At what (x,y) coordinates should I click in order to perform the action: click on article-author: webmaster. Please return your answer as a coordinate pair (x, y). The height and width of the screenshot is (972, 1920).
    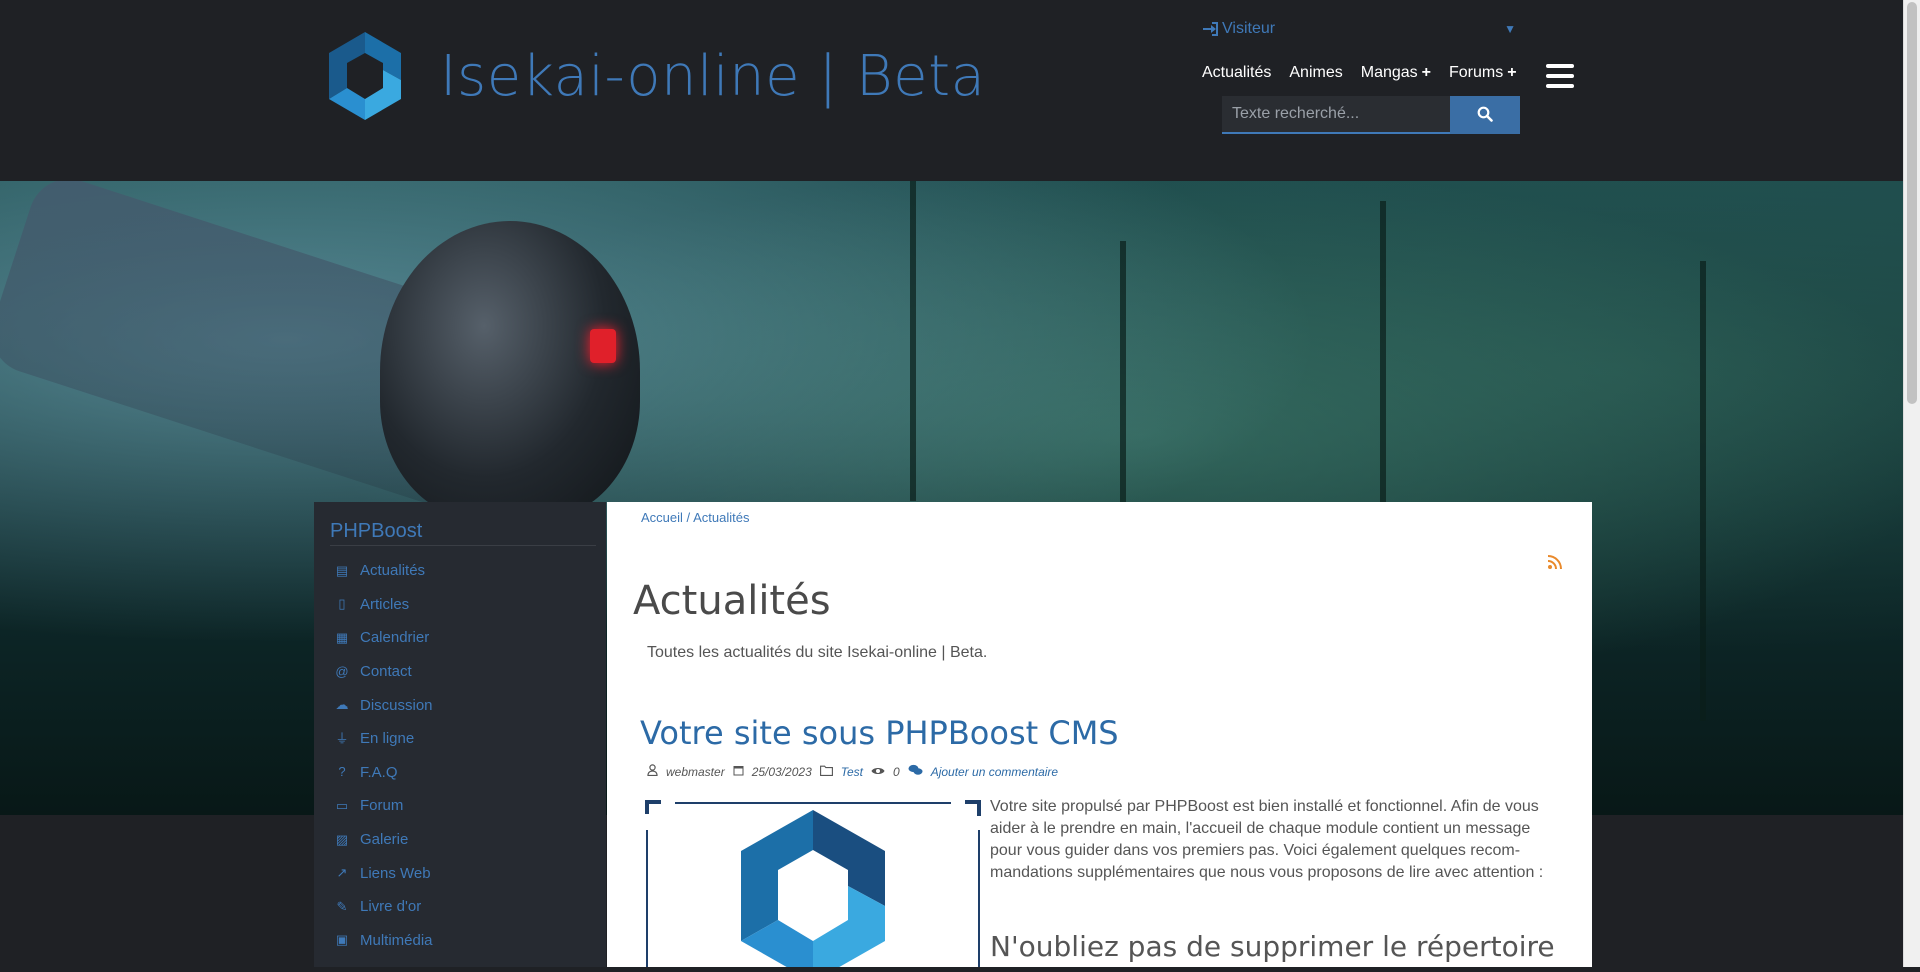
    Looking at the image, I should click on (695, 772).